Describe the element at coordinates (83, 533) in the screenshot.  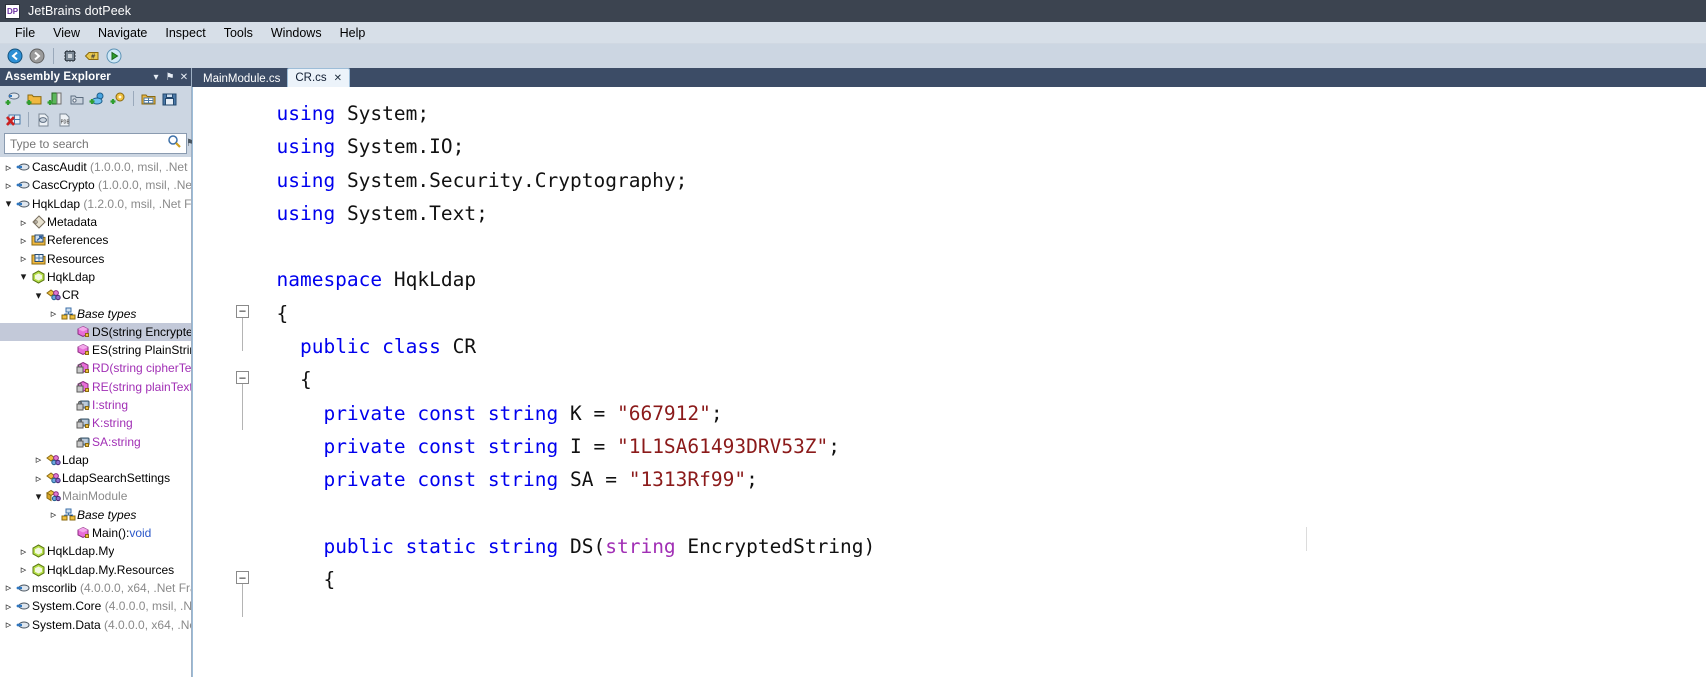
I see `method-icon` at that location.